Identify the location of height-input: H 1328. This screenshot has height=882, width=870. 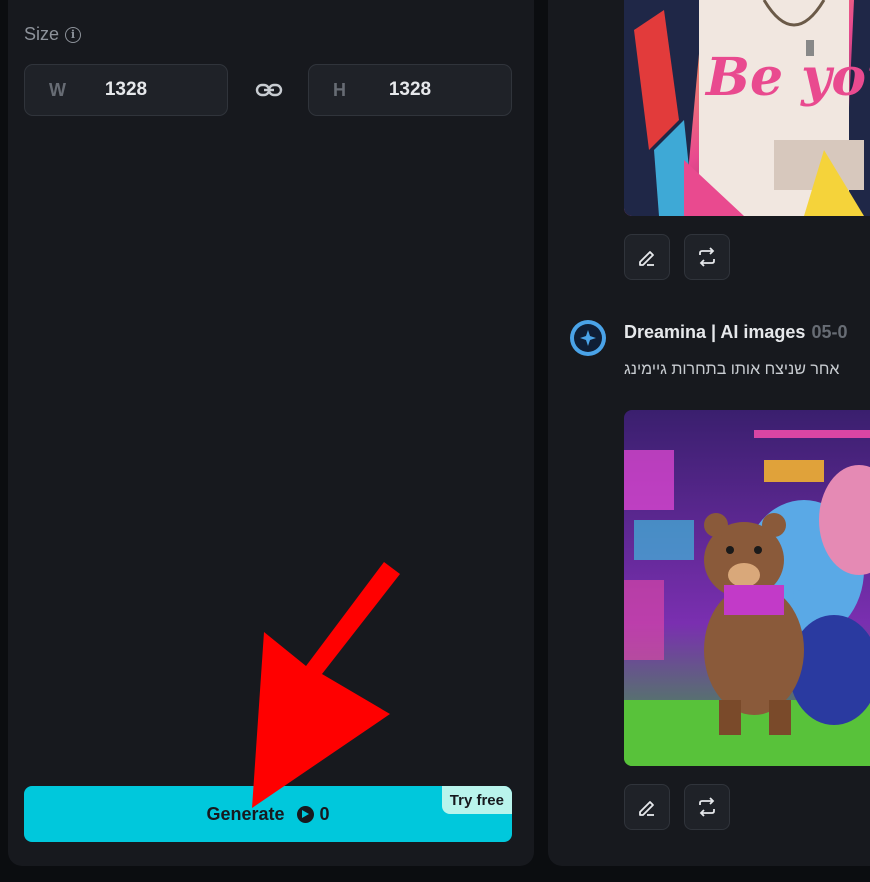
(410, 90).